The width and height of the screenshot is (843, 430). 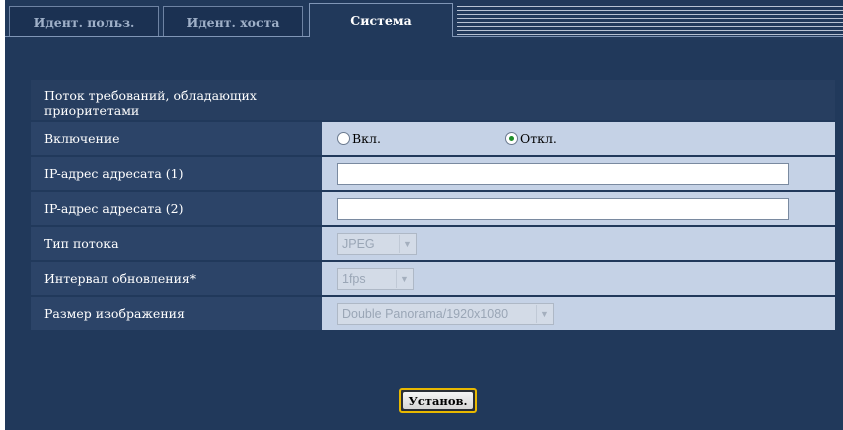 What do you see at coordinates (578, 313) in the screenshot?
I see `image-size-value: Double Panorama/1920x1080 ▼` at bounding box center [578, 313].